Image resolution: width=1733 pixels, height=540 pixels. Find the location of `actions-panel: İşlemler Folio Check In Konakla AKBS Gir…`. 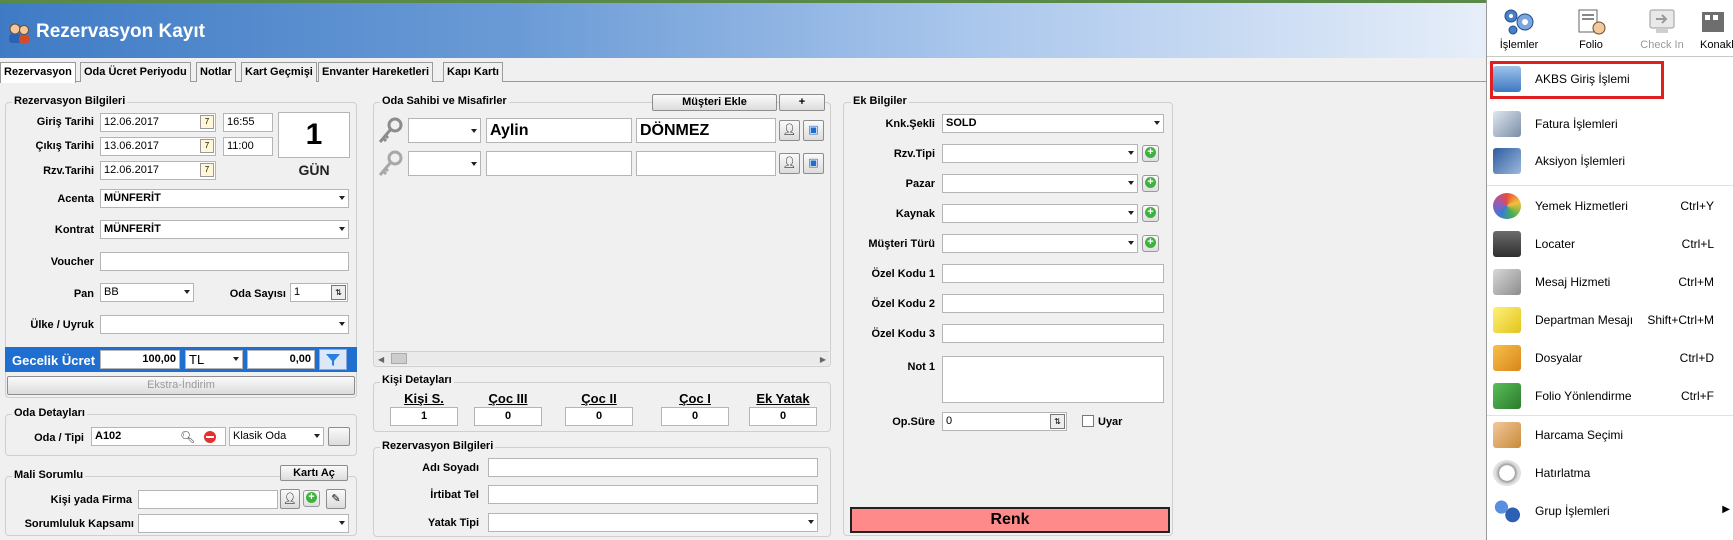

actions-panel: İşlemler Folio Check In Konakla AKBS Gir… is located at coordinates (1609, 270).